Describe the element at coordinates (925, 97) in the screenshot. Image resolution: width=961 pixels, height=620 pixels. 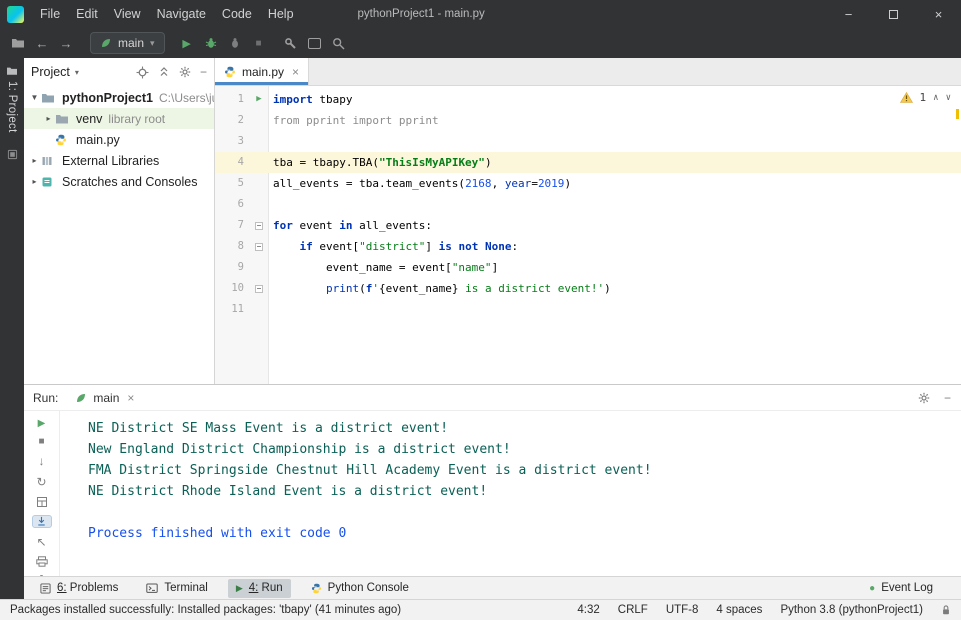
I see `inspection-widget: 1 ∧ ∨` at that location.